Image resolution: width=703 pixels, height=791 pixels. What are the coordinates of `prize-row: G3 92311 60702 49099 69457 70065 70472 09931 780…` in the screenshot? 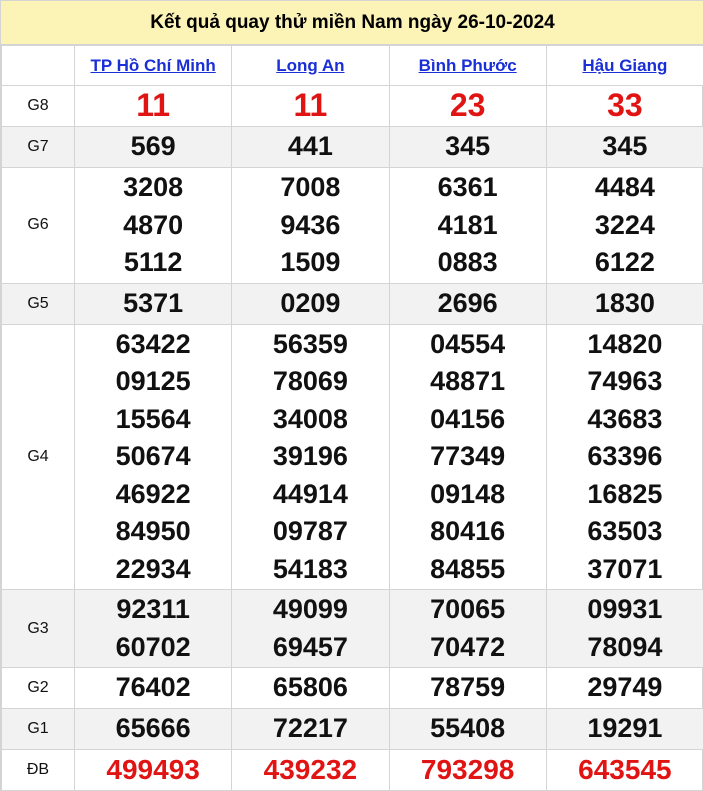 It's located at (352, 628).